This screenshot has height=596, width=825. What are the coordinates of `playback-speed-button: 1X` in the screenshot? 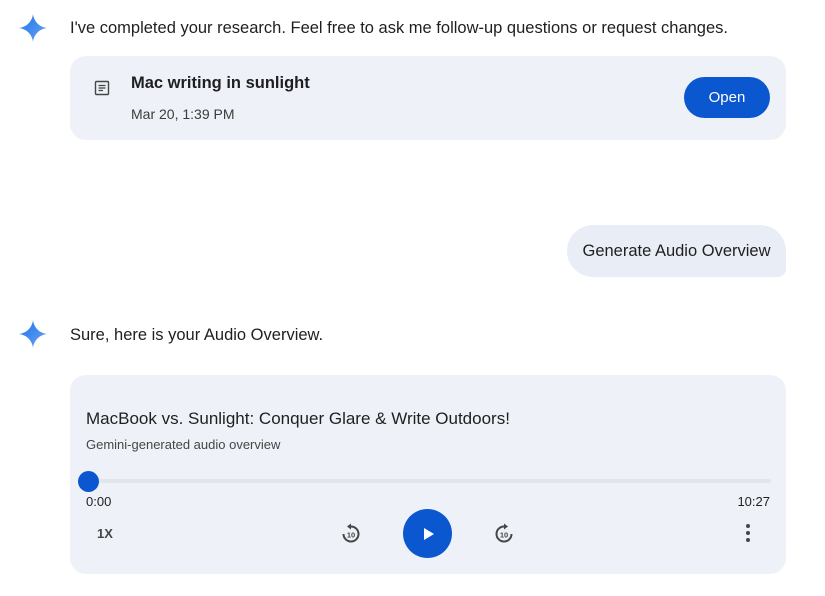 It's located at (105, 533).